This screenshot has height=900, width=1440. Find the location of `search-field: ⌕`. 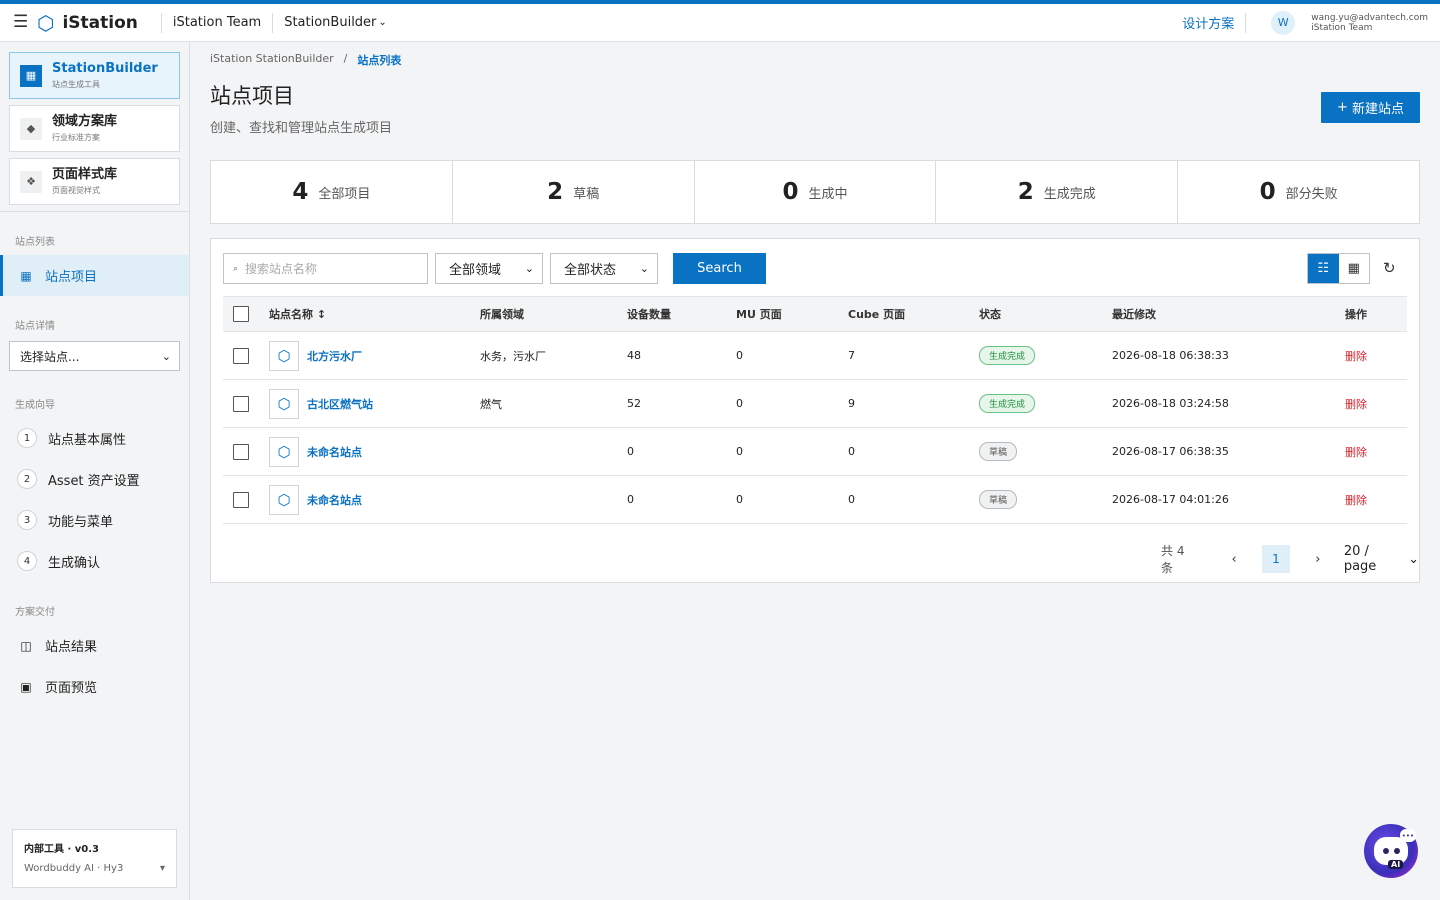

search-field: ⌕ is located at coordinates (325, 268).